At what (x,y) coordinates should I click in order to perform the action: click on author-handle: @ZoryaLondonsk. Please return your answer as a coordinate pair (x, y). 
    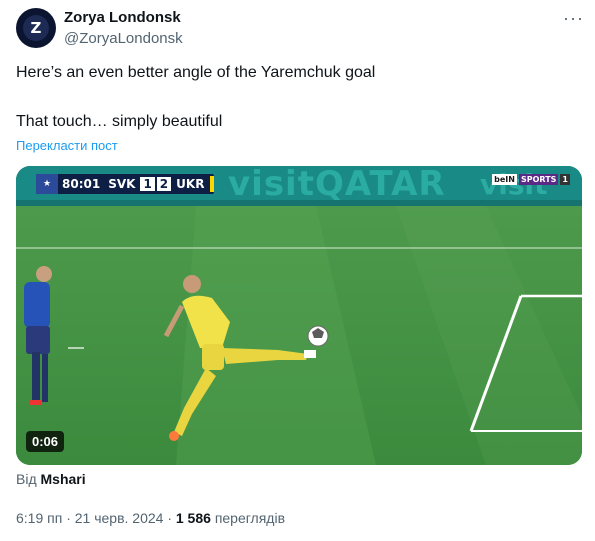
    Looking at the image, I should click on (123, 38).